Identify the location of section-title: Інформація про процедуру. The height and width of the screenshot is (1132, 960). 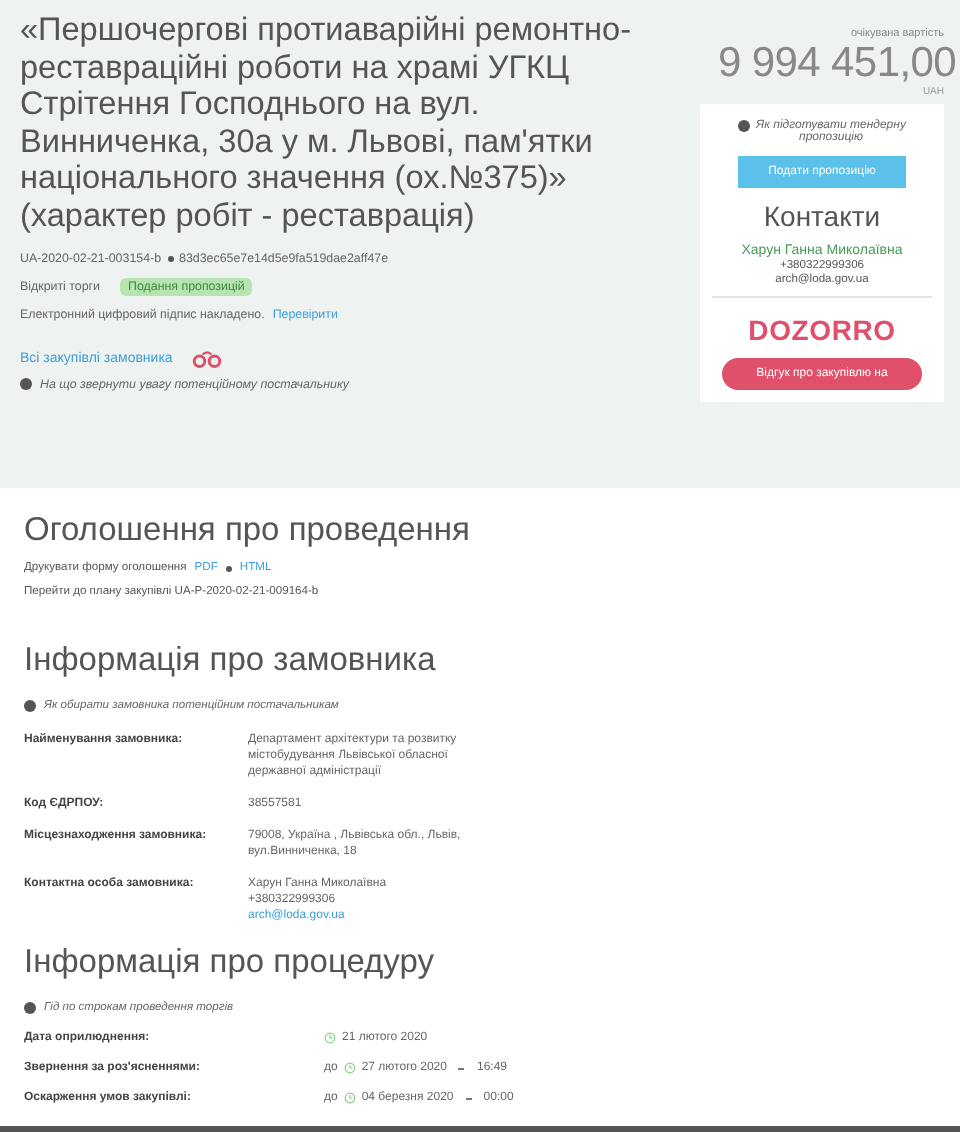
(230, 963).